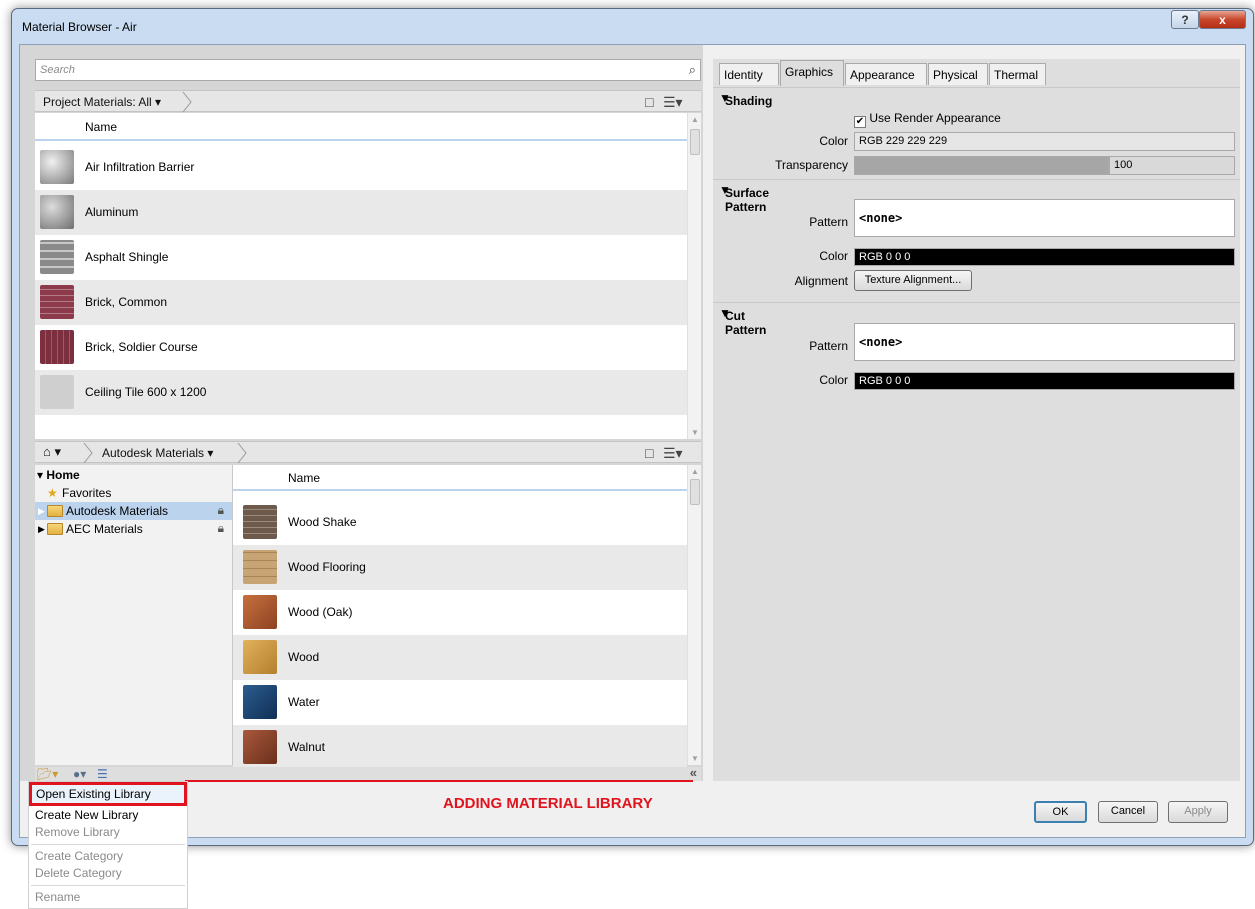  I want to click on folder-icon, so click(55, 511).